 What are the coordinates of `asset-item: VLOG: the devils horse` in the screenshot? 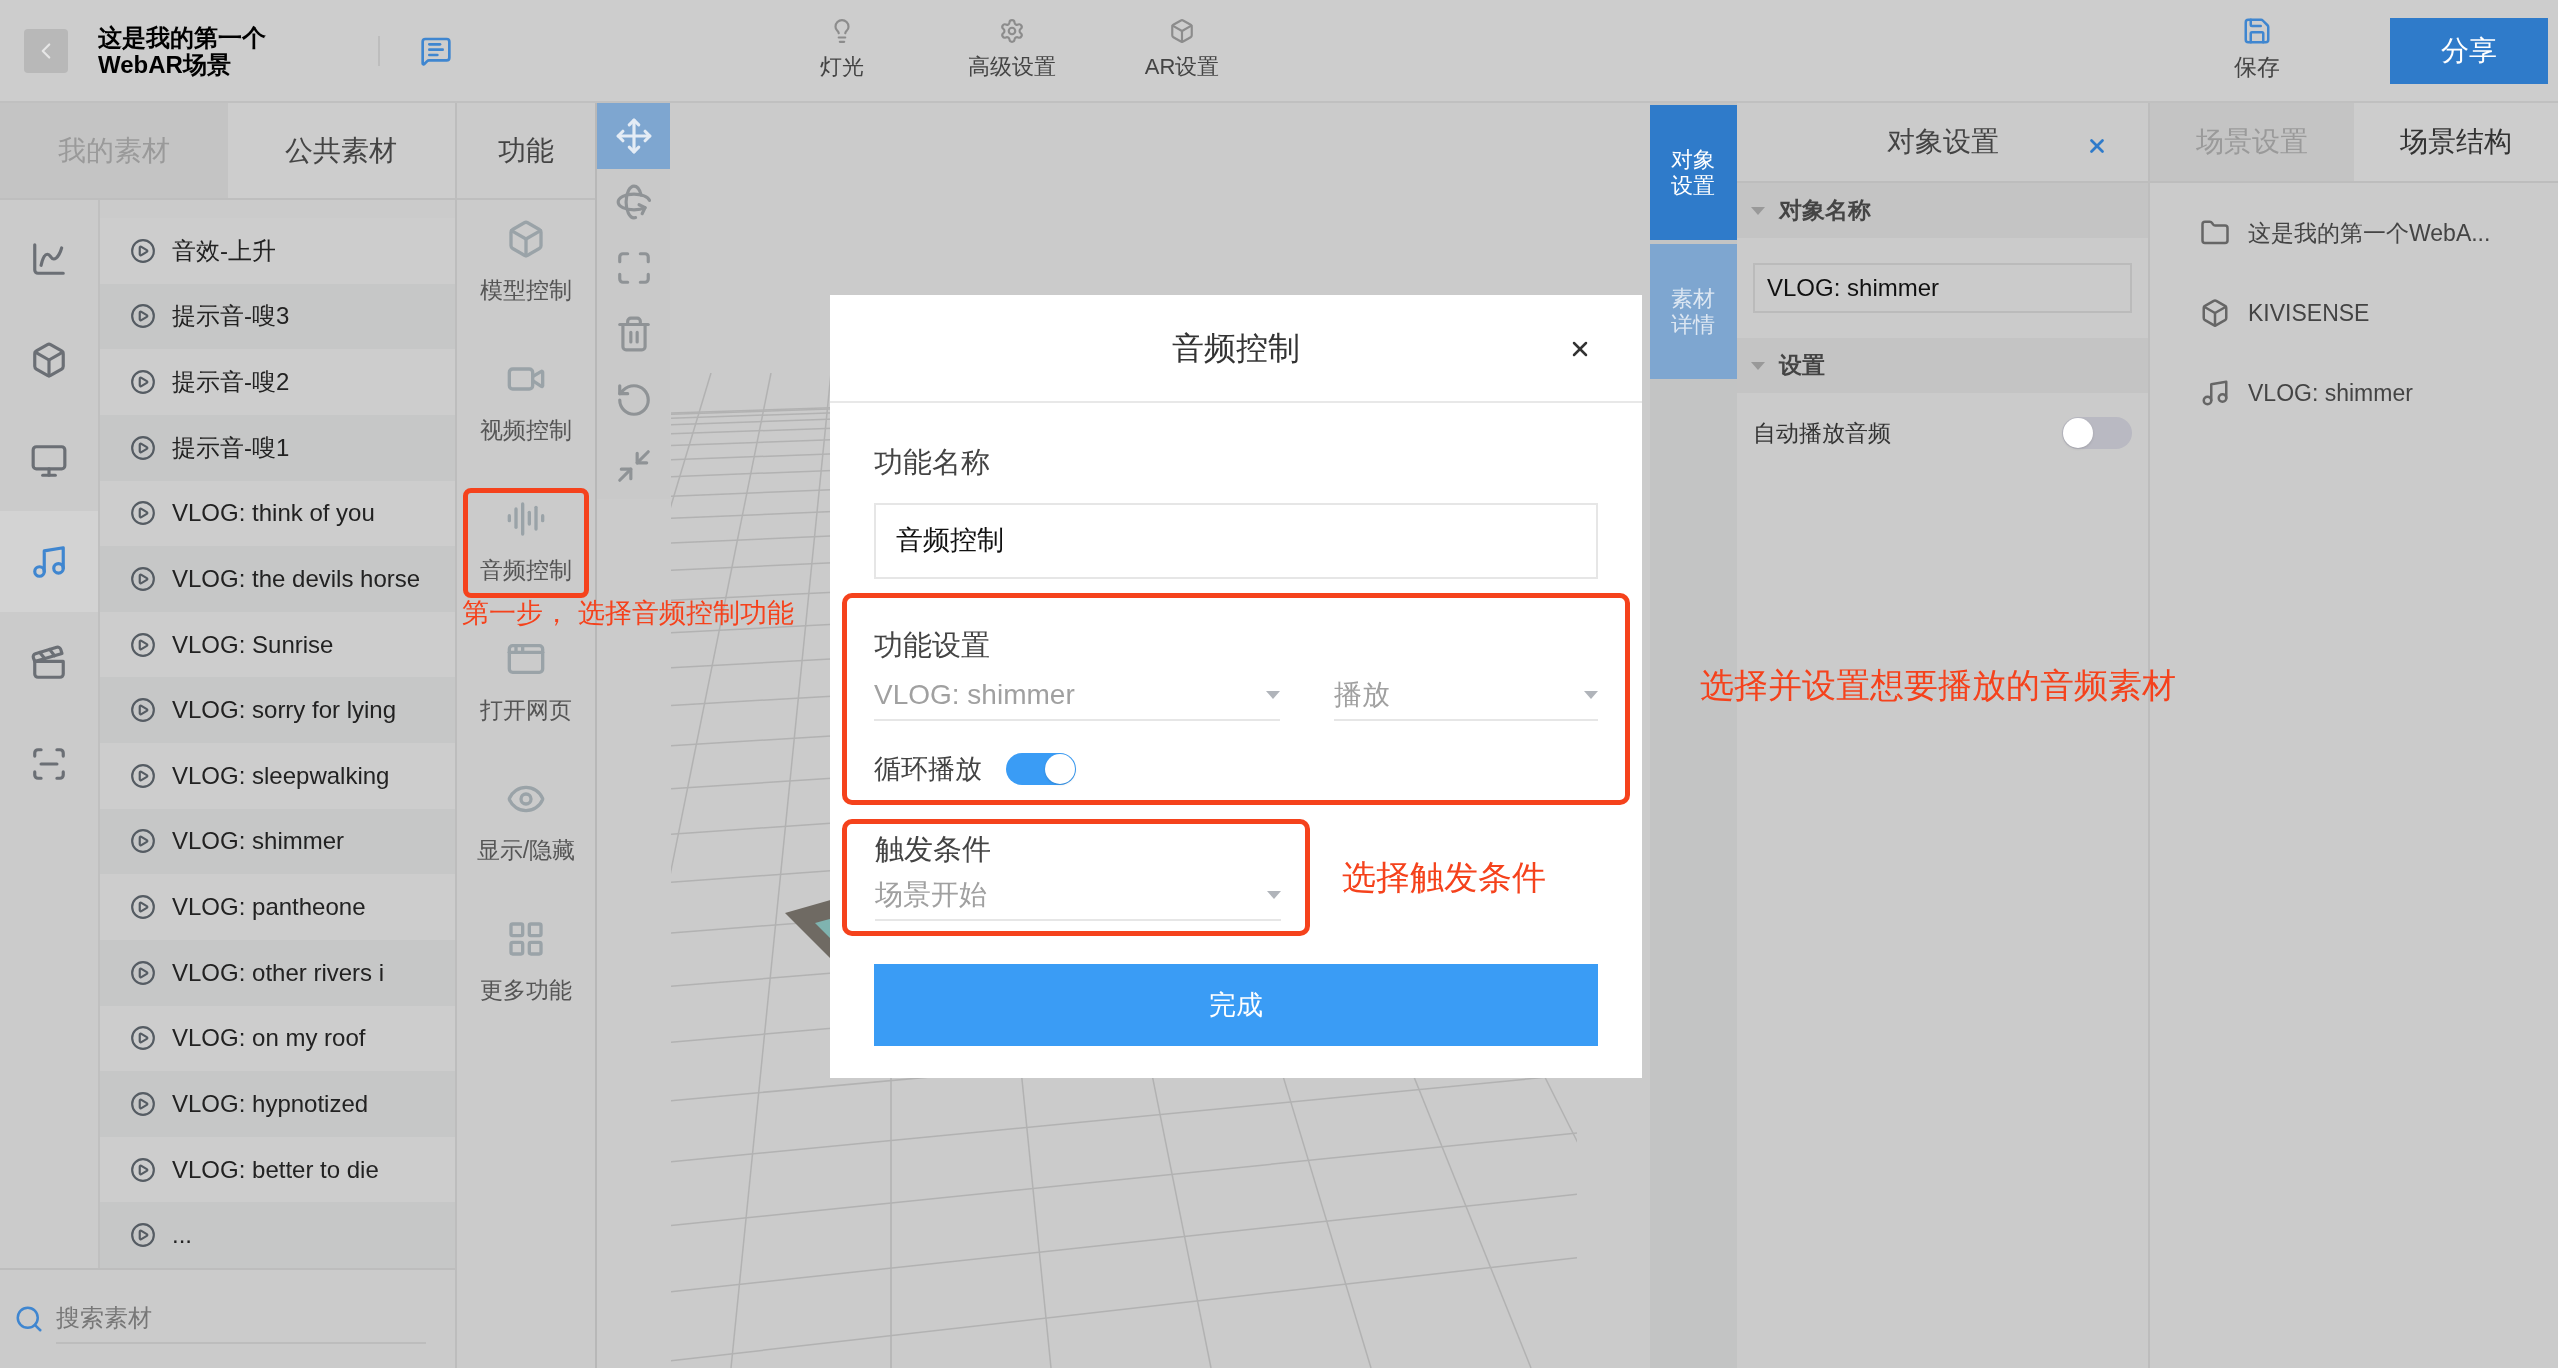 It's located at (277, 579).